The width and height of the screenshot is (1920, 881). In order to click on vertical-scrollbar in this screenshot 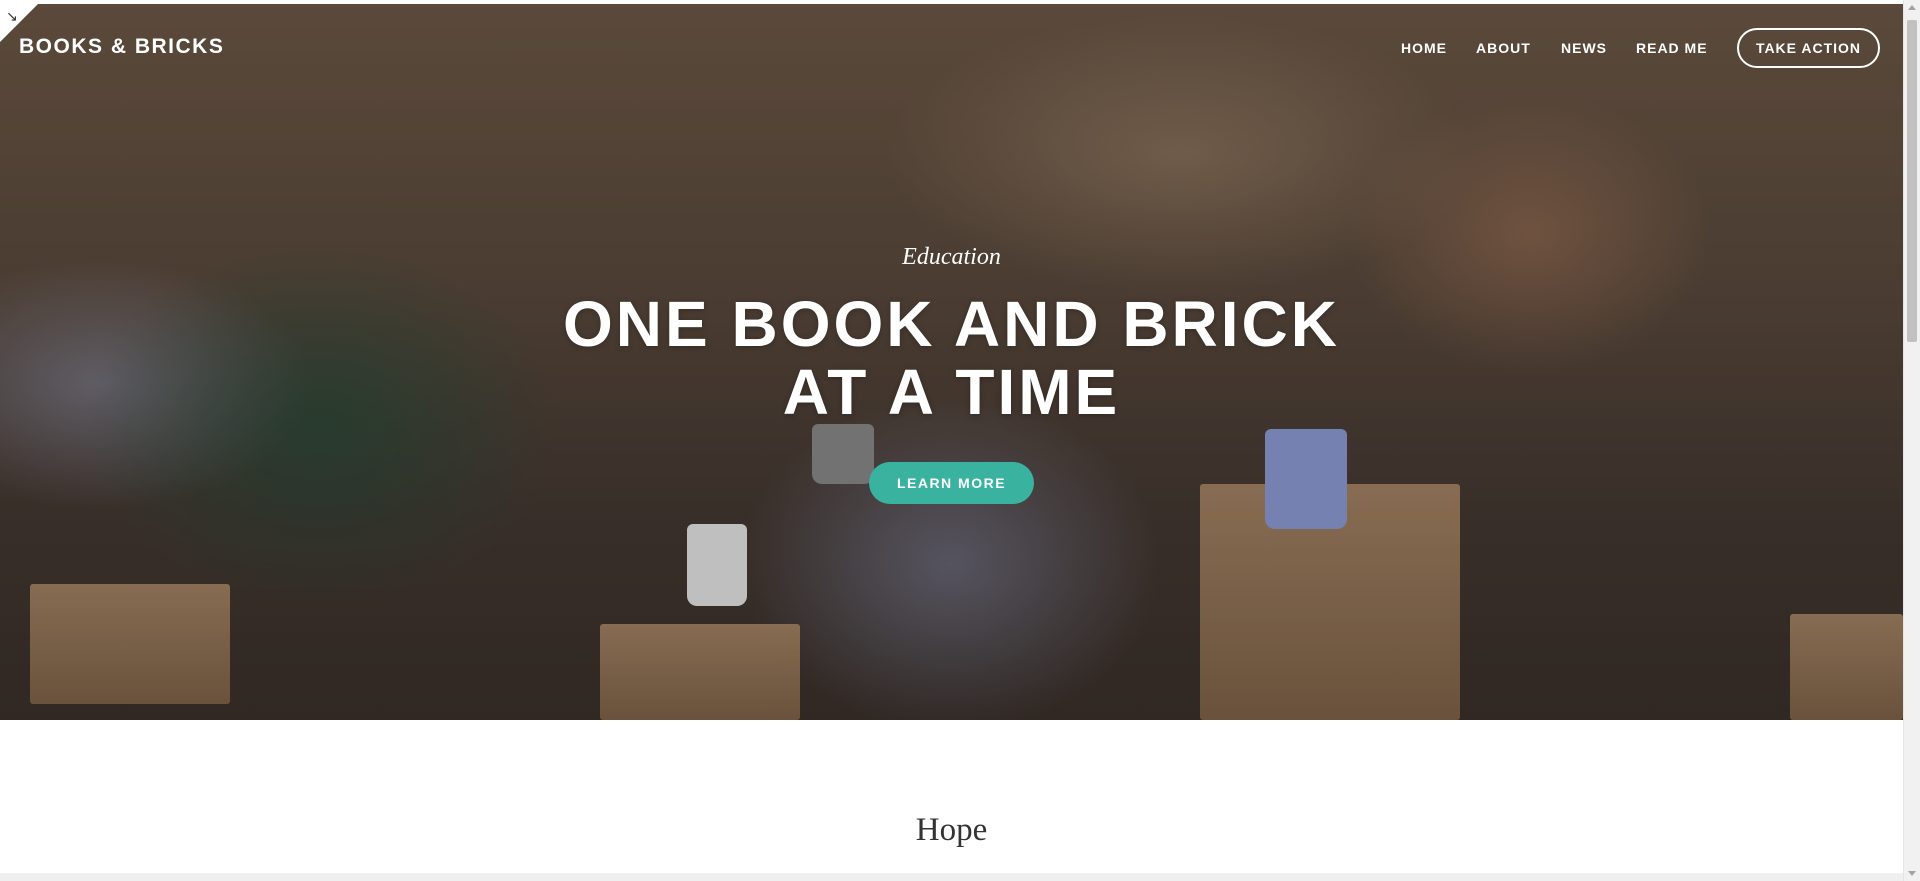, I will do `click(1911, 440)`.